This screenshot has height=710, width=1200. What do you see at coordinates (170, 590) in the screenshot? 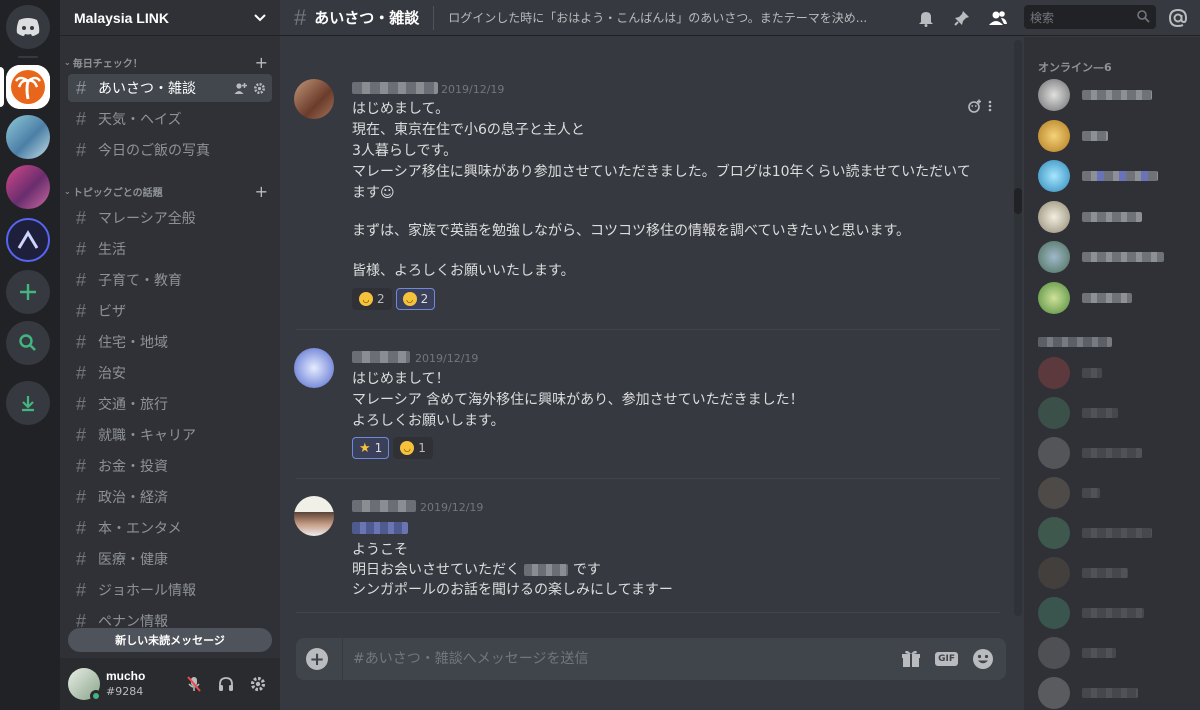
I see `channel-johor: # ジョホール情報` at bounding box center [170, 590].